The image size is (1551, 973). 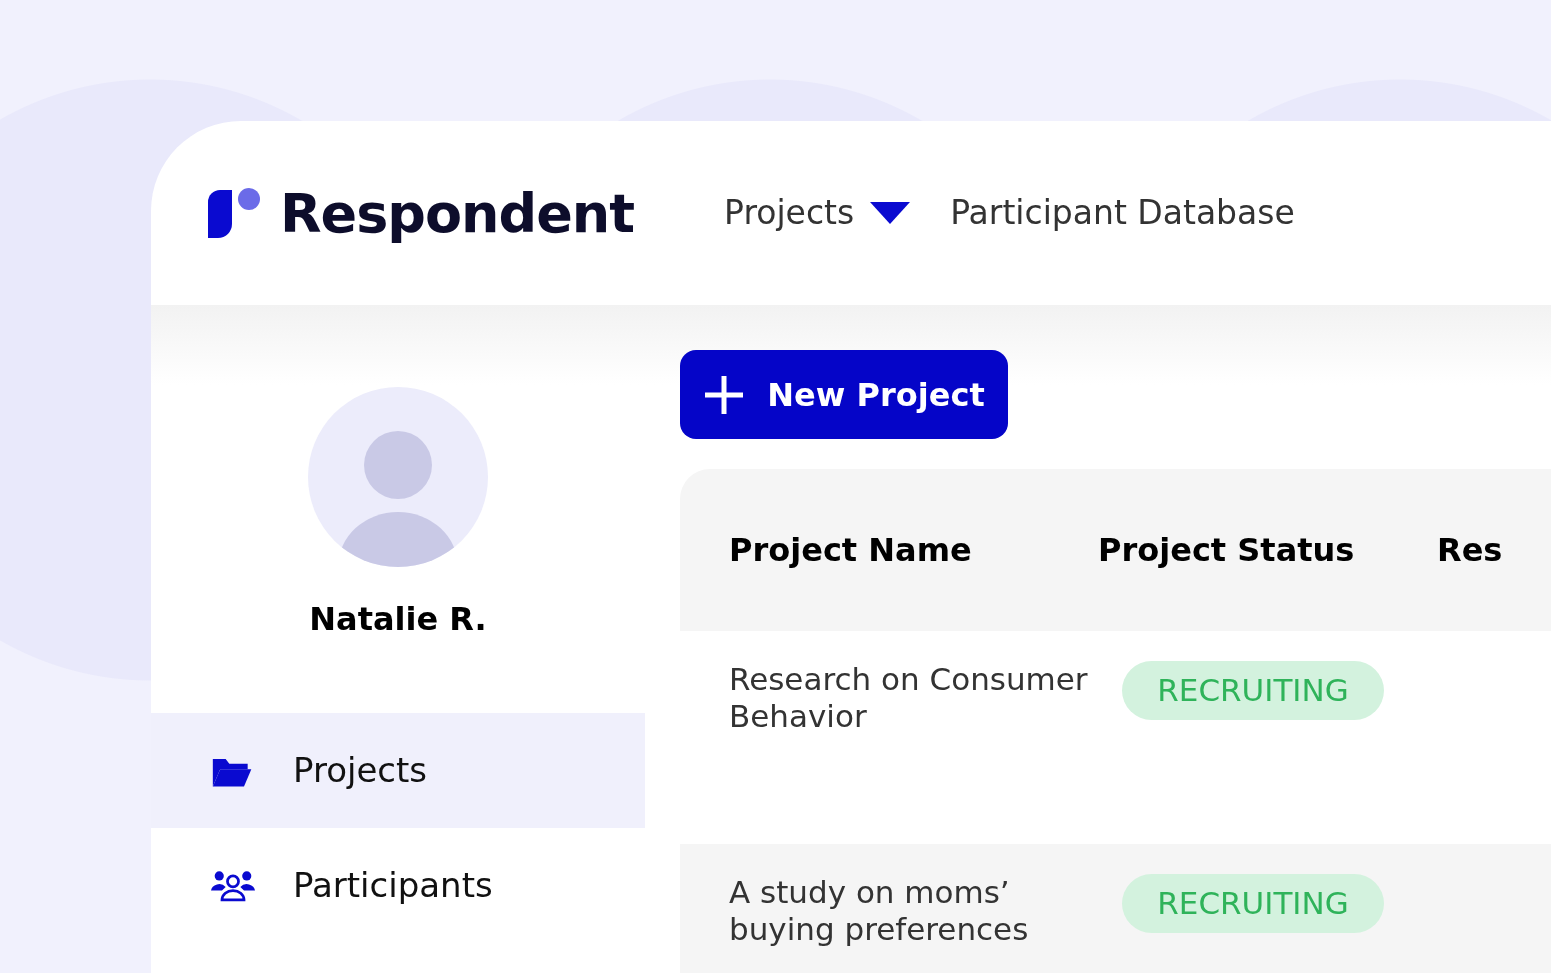 What do you see at coordinates (890, 213) in the screenshot?
I see `caret-icon` at bounding box center [890, 213].